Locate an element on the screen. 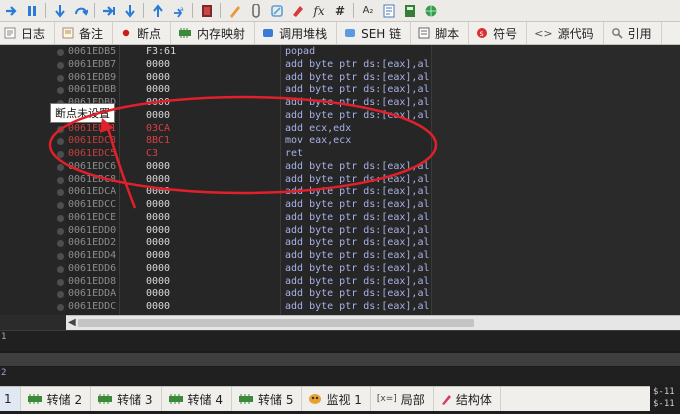 This screenshot has height=414, width=680. disasm-row: 0061EDC6 0000 add byte ptr ds:[eax],al is located at coordinates (340, 167).